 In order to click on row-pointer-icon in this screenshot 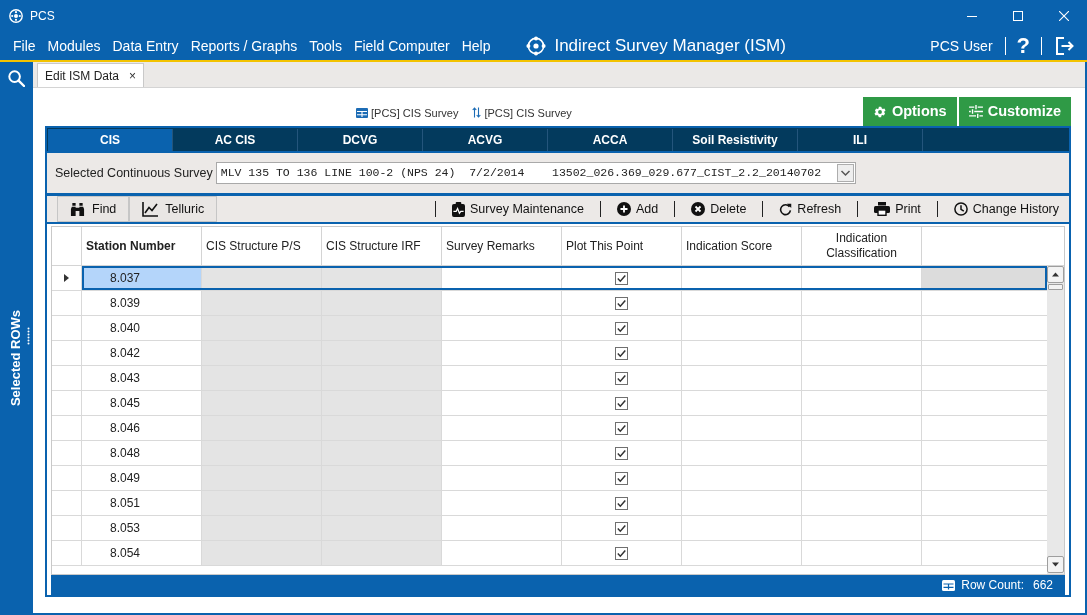, I will do `click(66, 278)`.